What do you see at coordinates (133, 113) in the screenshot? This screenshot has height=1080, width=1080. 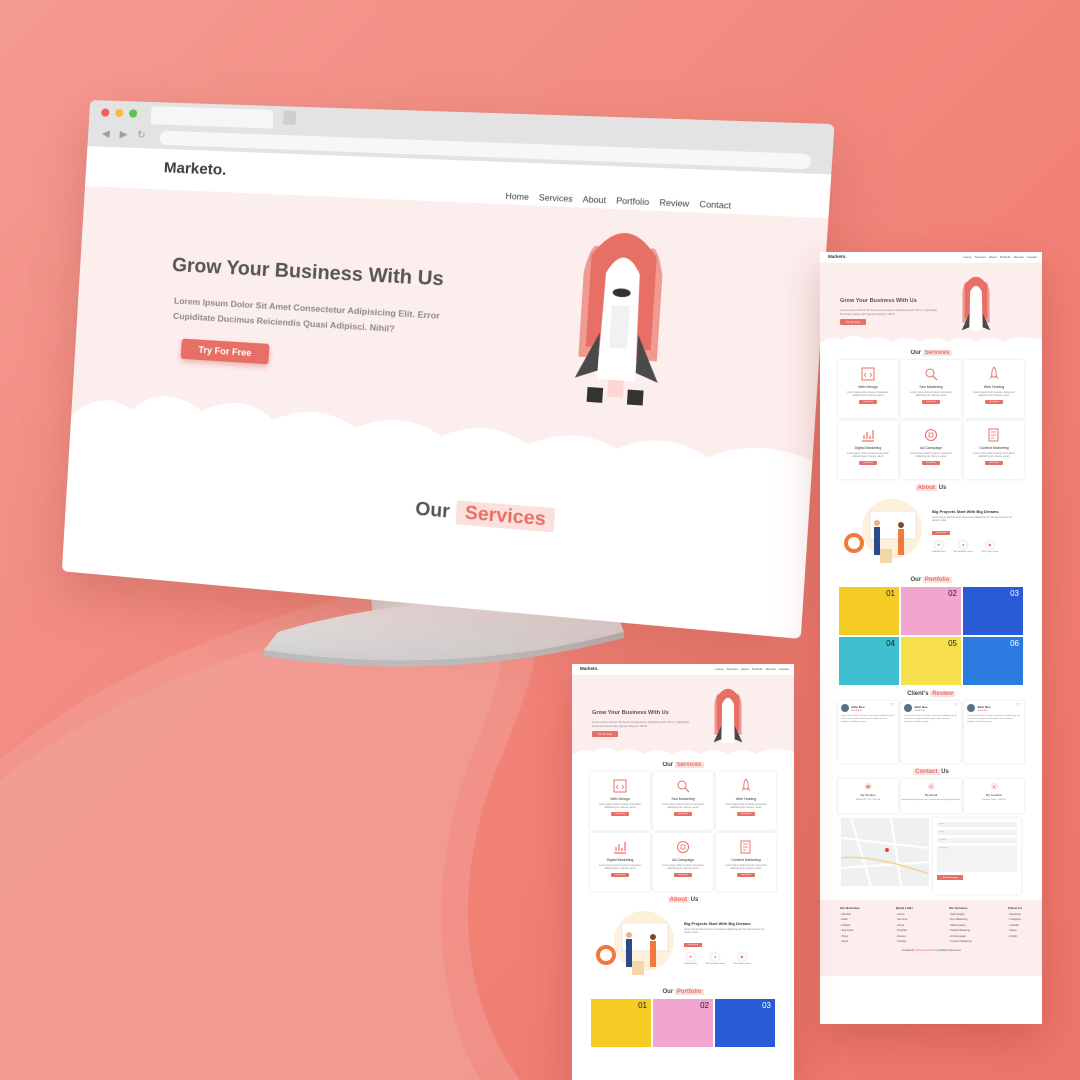 I see `maximize-window-button` at bounding box center [133, 113].